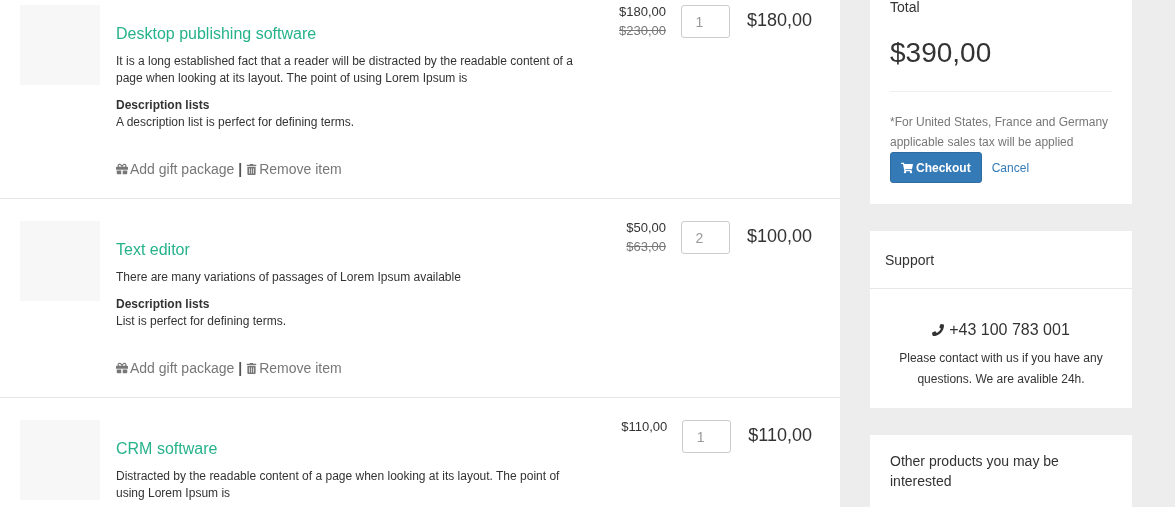 The height and width of the screenshot is (507, 1175). What do you see at coordinates (1001, 330) in the screenshot?
I see `phone-number: +43 100 783 001` at bounding box center [1001, 330].